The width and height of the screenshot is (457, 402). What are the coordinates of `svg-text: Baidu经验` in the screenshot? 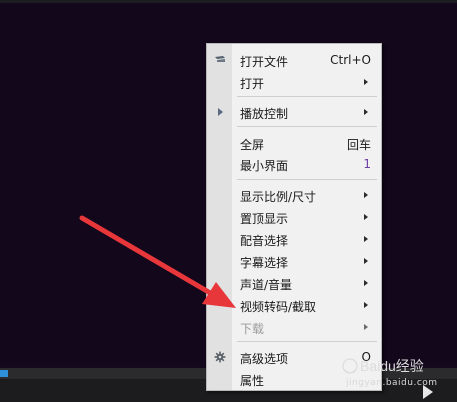 It's located at (392, 366).